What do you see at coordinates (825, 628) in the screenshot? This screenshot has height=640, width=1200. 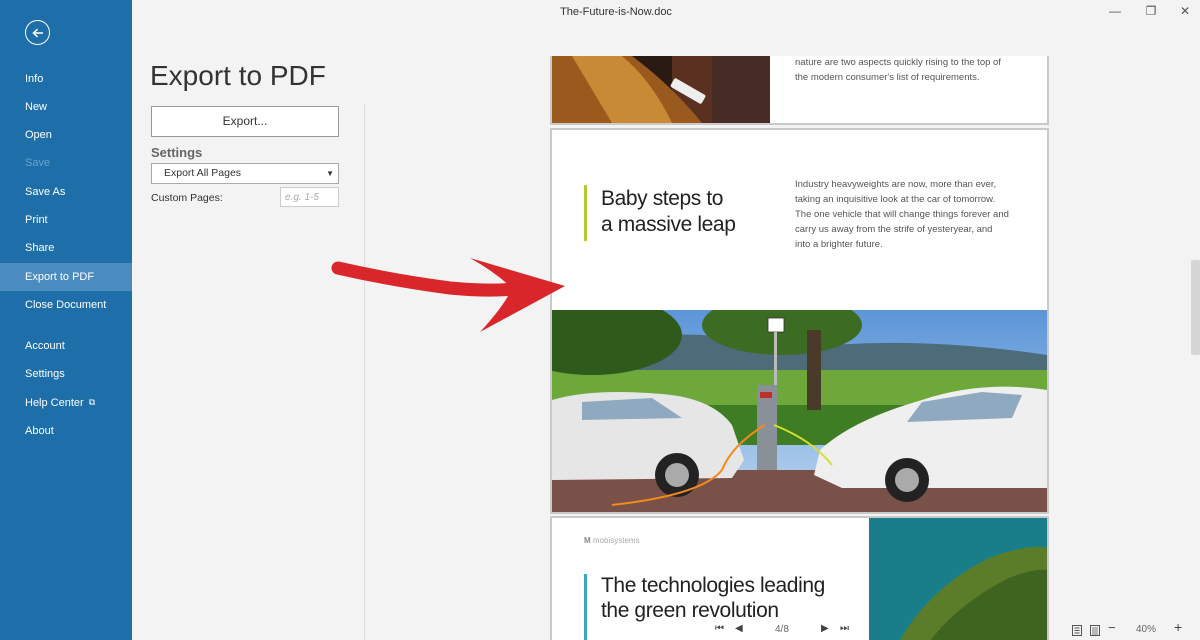 I see `next-page-icon: ▶` at bounding box center [825, 628].